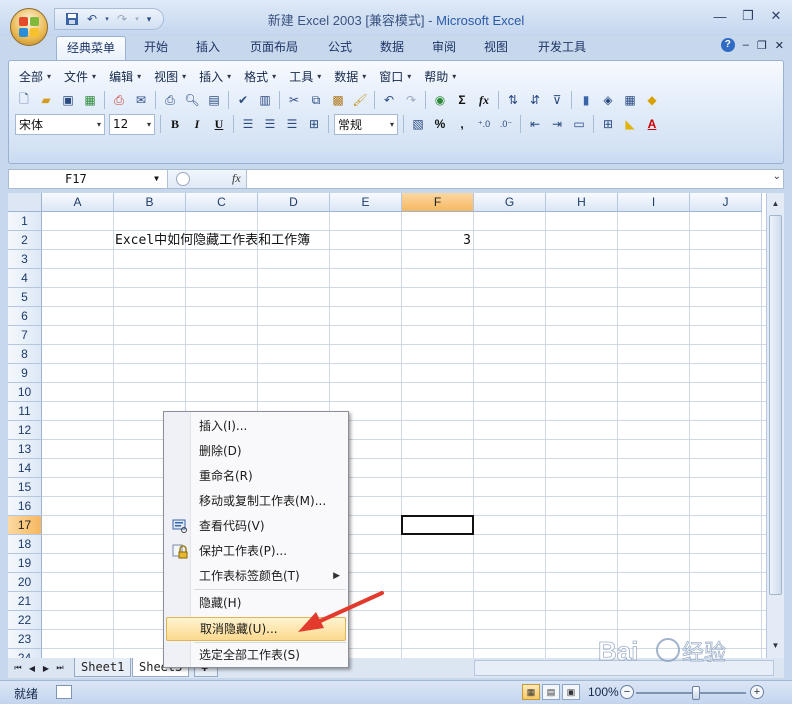 The height and width of the screenshot is (704, 792). Describe the element at coordinates (64, 692) in the screenshot. I see `macro-record-icon` at that location.